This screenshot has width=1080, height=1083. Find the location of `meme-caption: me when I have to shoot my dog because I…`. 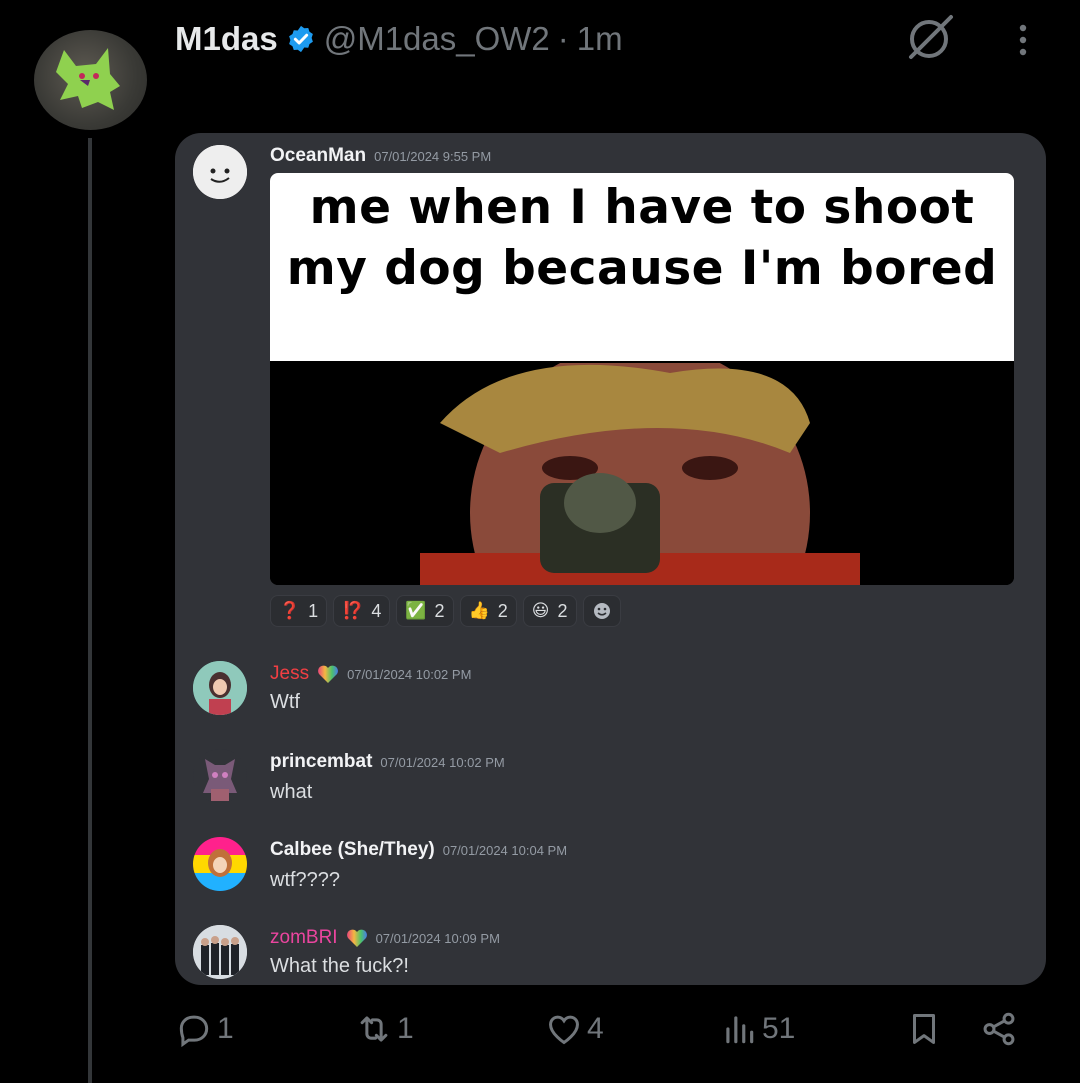

meme-caption: me when I have to shoot my dog because I… is located at coordinates (642, 267).